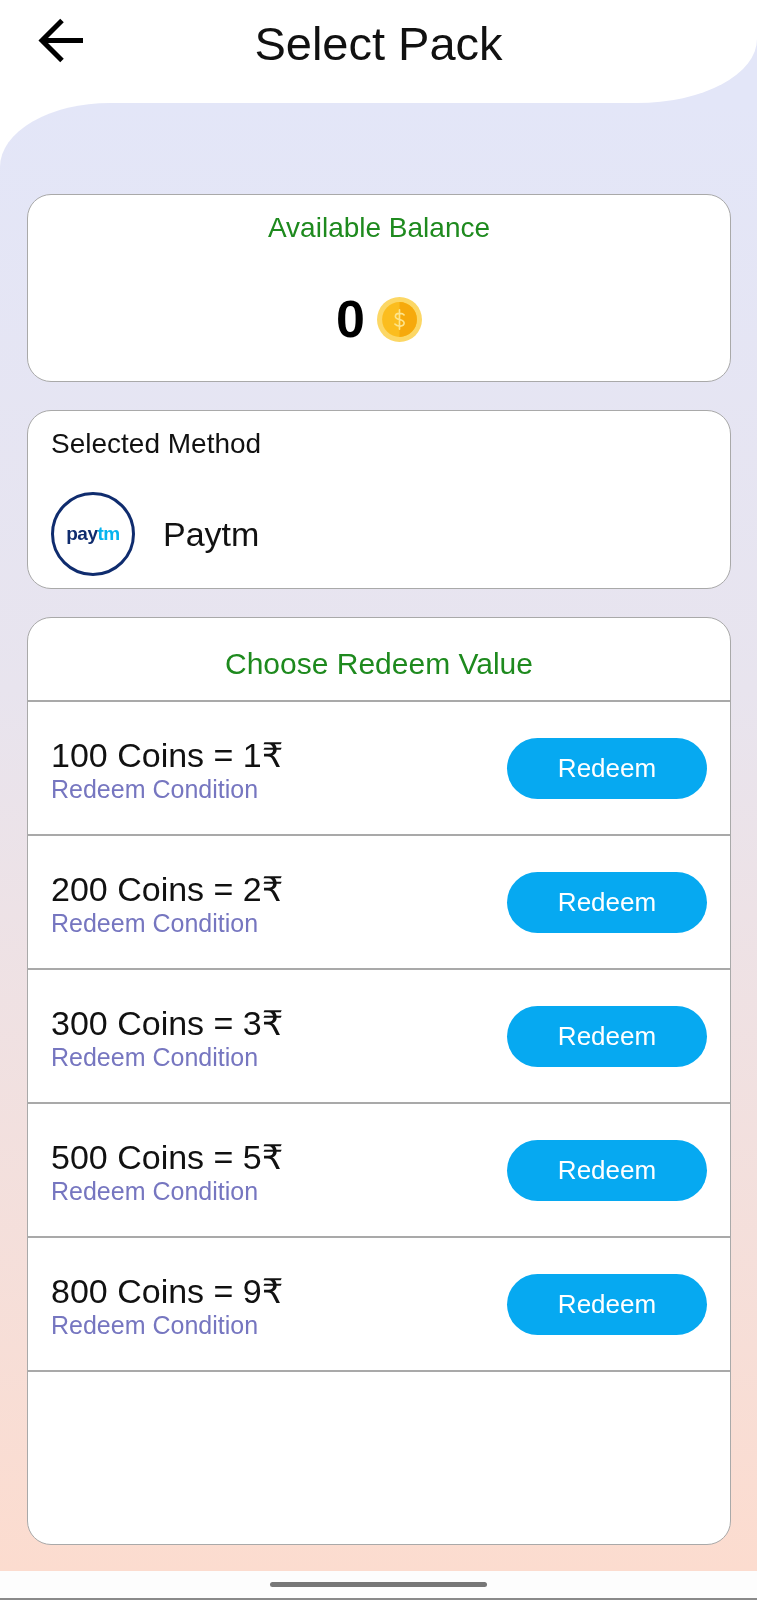 The image size is (757, 1600). I want to click on section-title: Choose Redeem Value, so click(379, 664).